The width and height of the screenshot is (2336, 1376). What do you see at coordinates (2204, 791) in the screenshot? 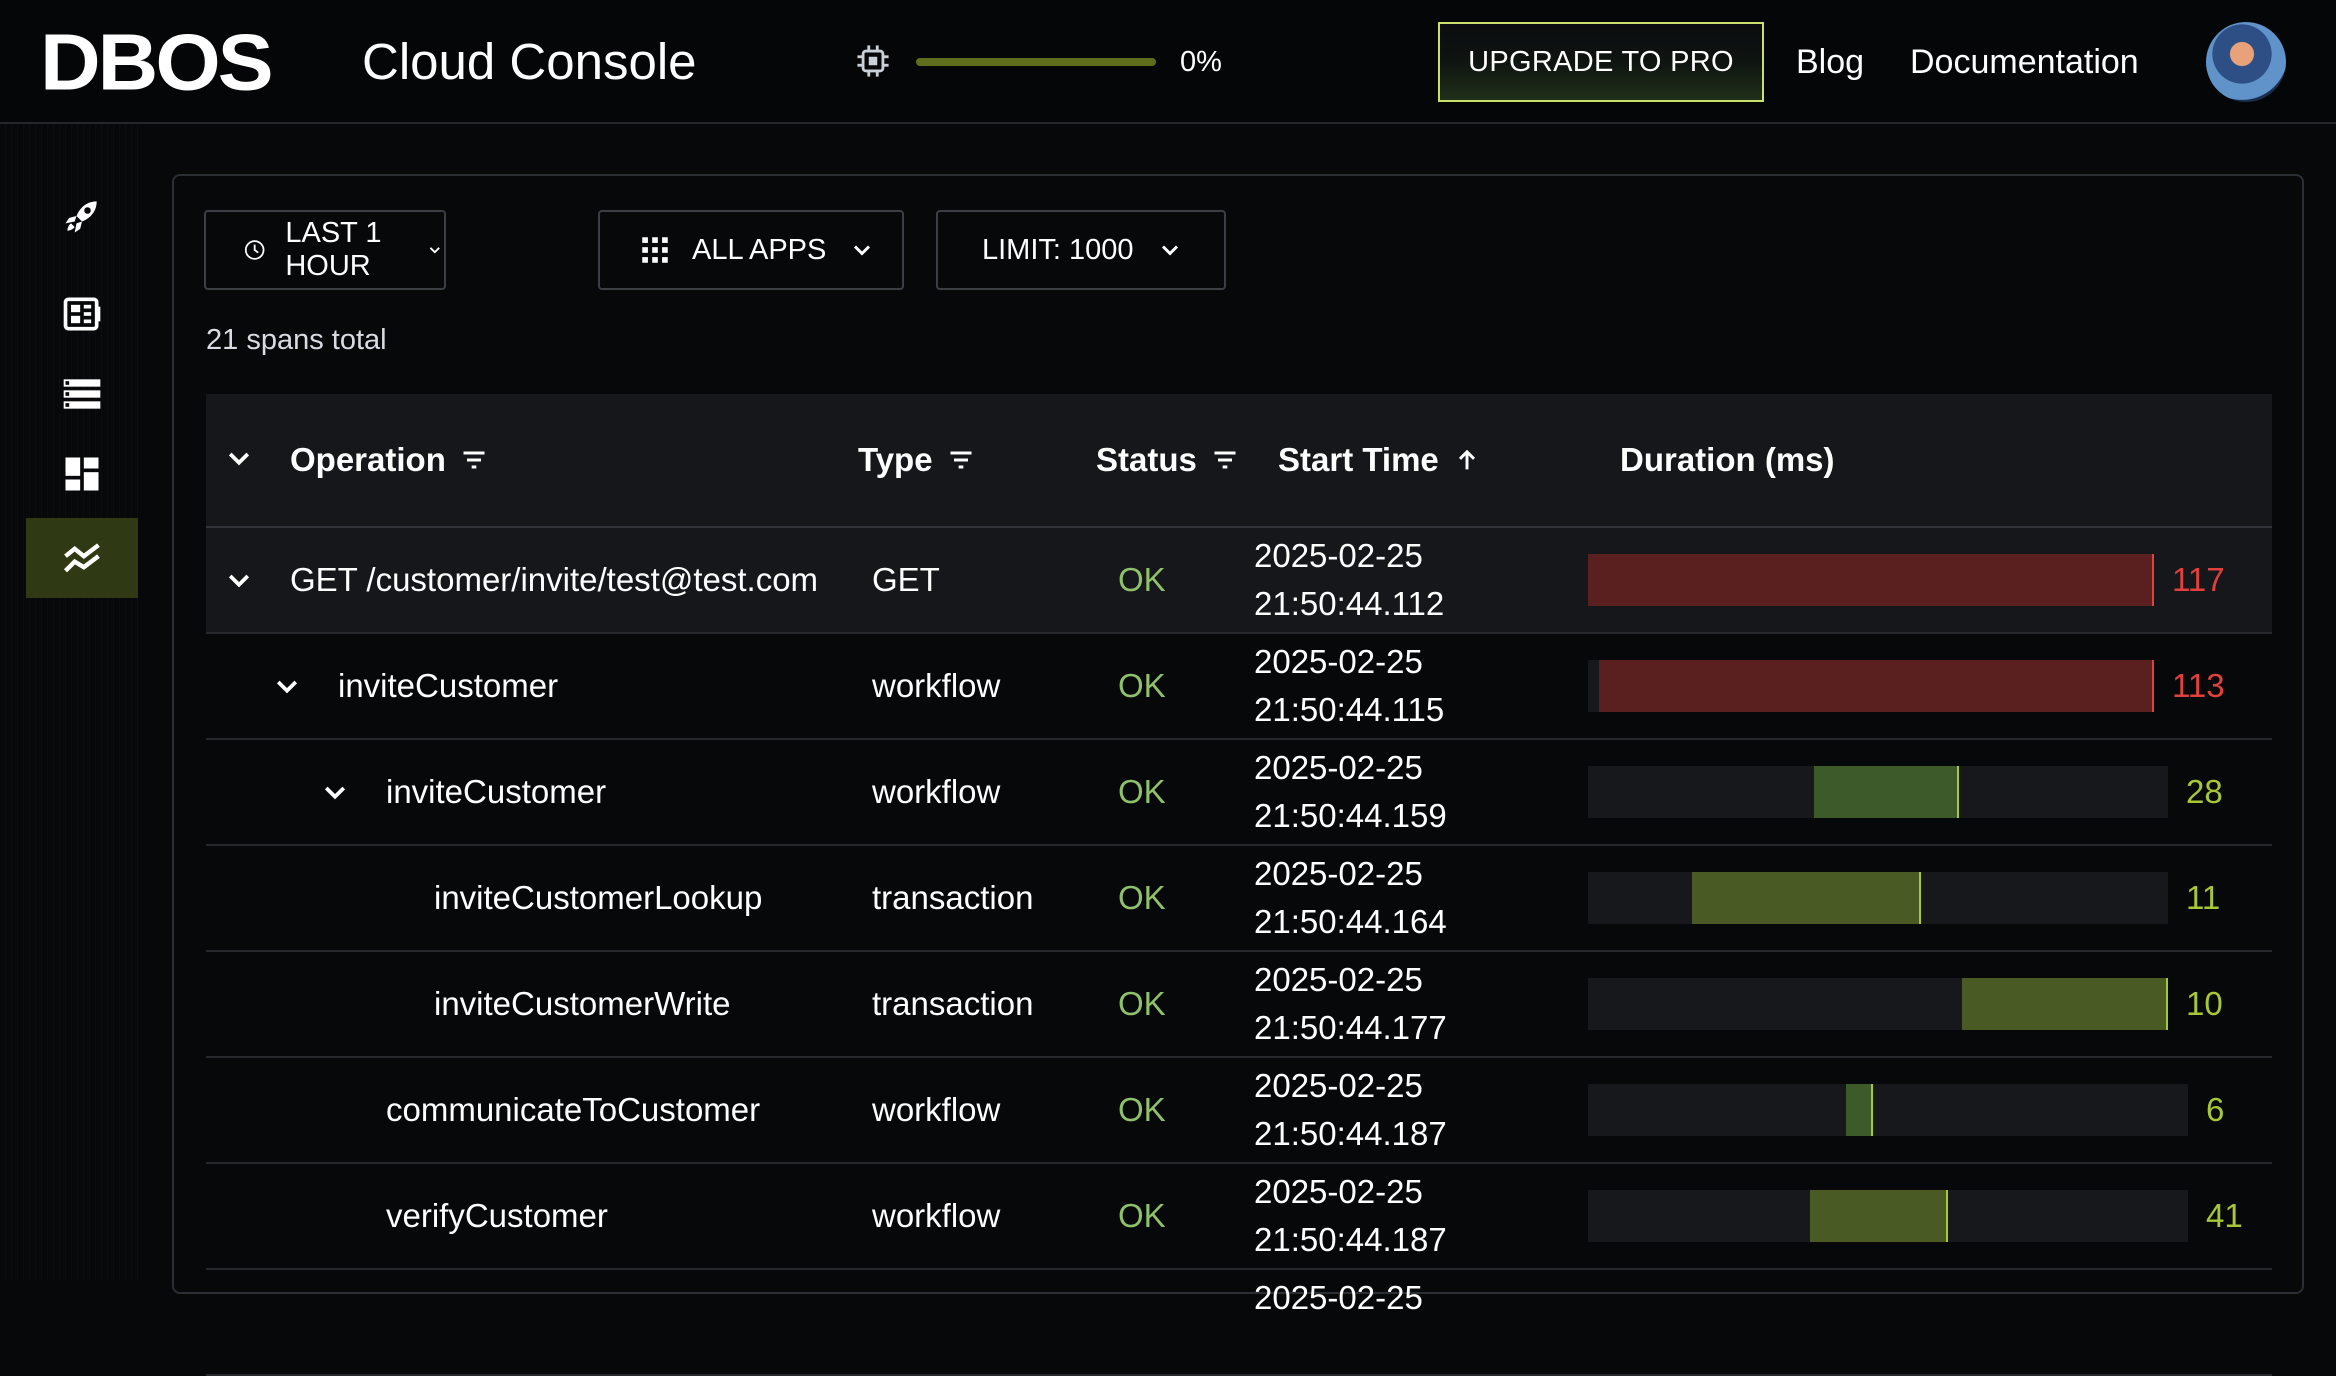
I see `duration-value: 28` at bounding box center [2204, 791].